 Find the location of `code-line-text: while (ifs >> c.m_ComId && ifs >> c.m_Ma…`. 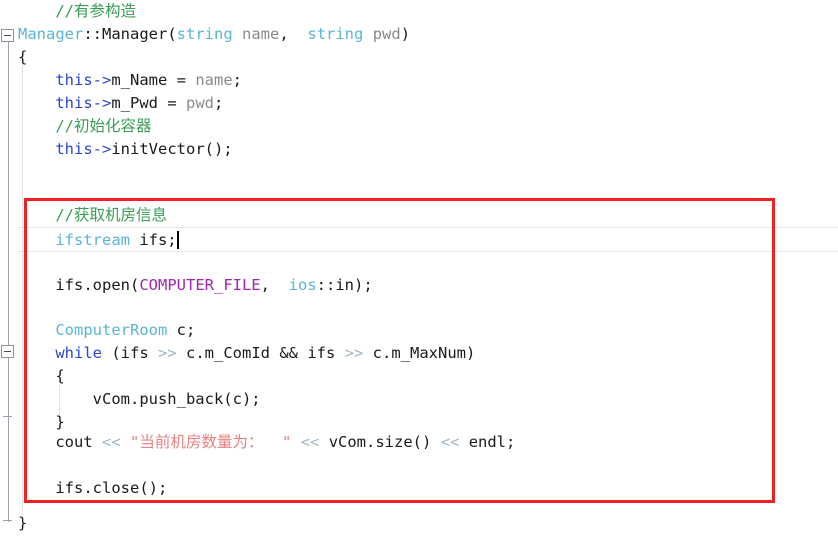

code-line-text: while (ifs >> c.m_ComId && ifs >> c.m_Ma… is located at coordinates (237, 353).